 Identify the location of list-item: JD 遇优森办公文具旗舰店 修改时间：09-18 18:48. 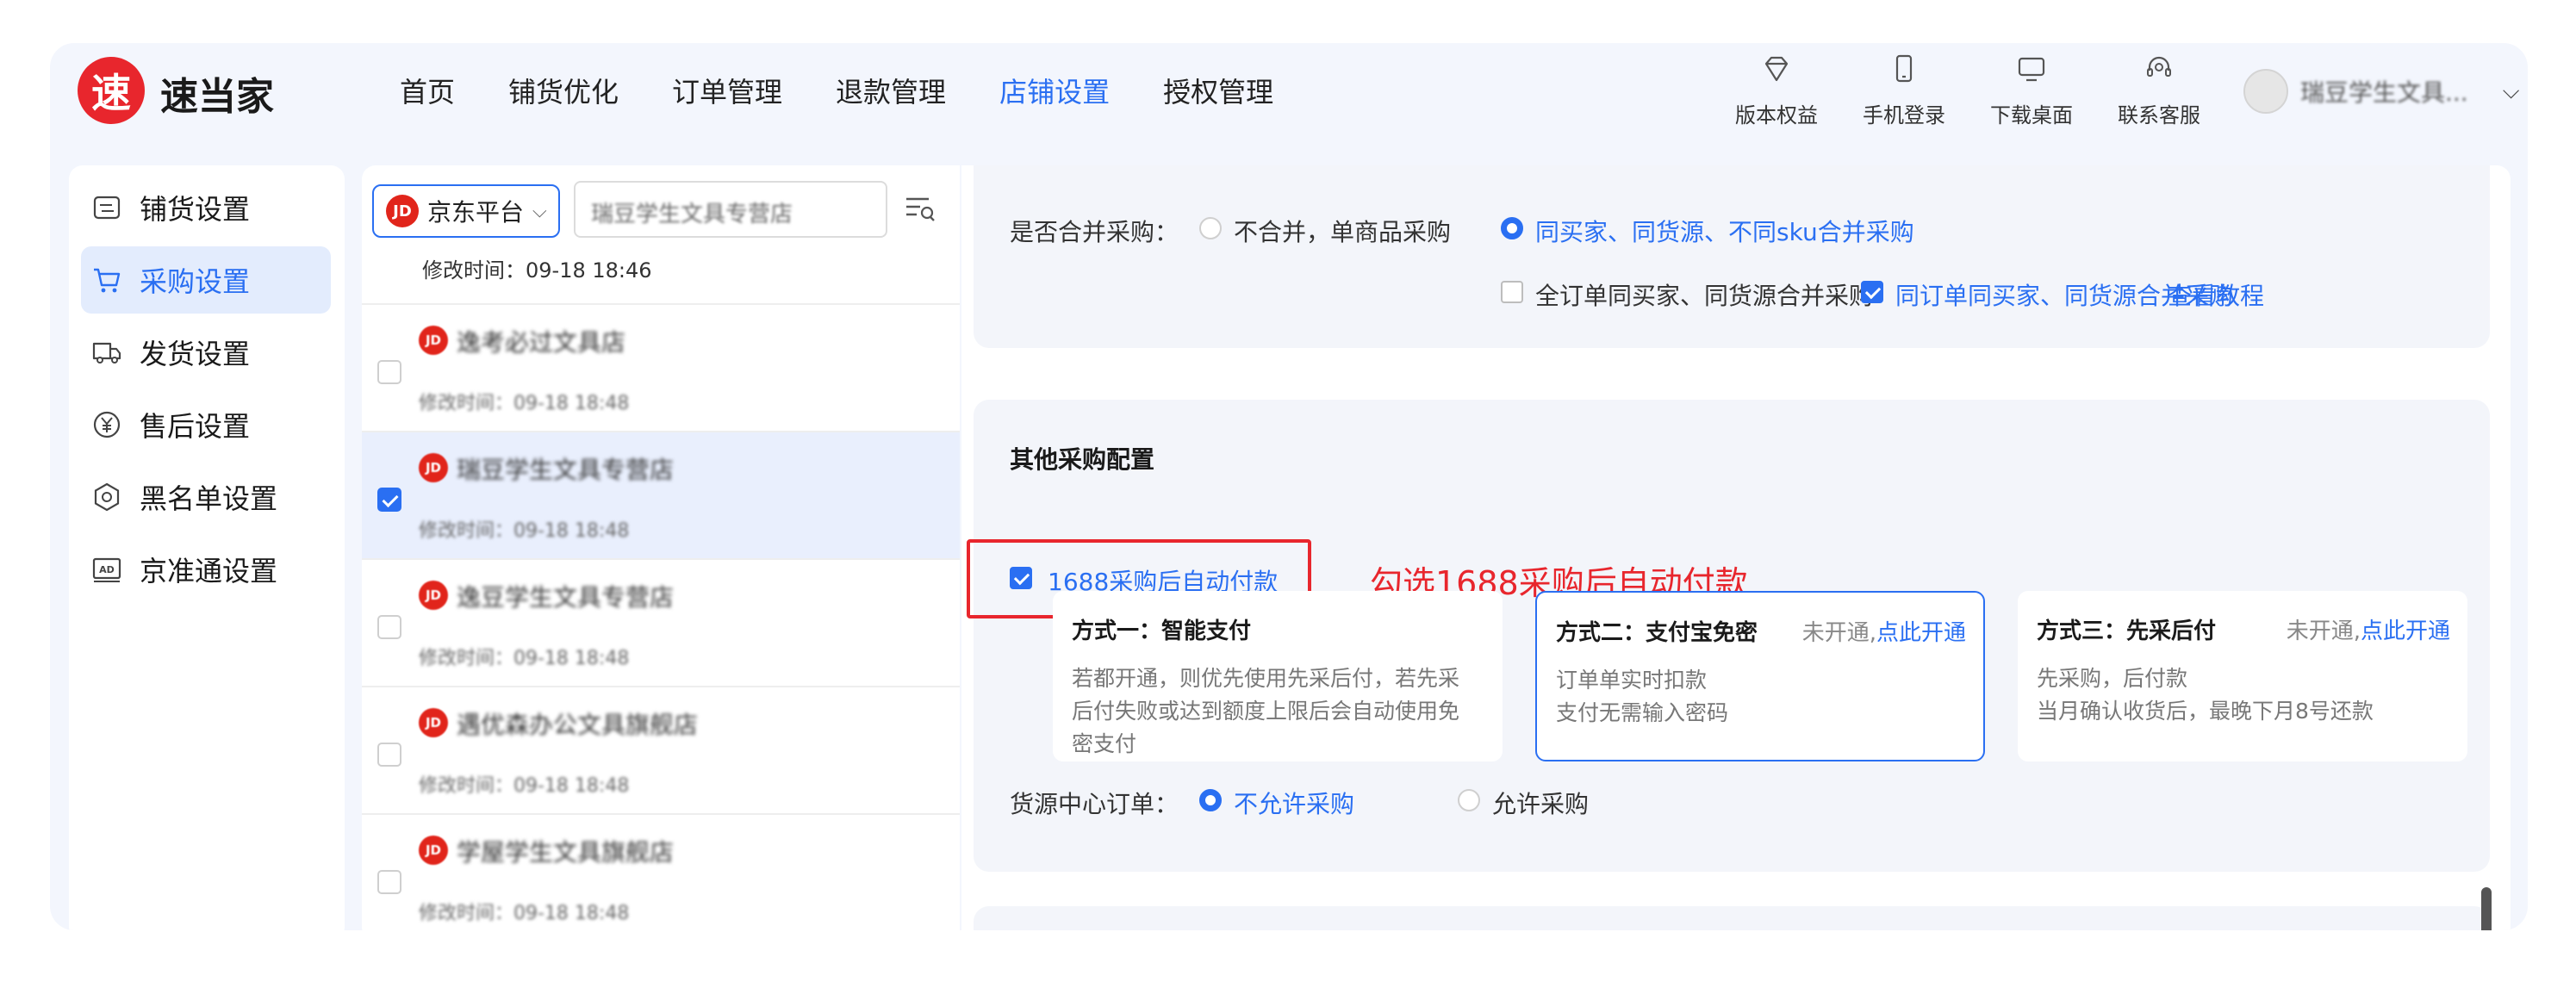
(661, 749).